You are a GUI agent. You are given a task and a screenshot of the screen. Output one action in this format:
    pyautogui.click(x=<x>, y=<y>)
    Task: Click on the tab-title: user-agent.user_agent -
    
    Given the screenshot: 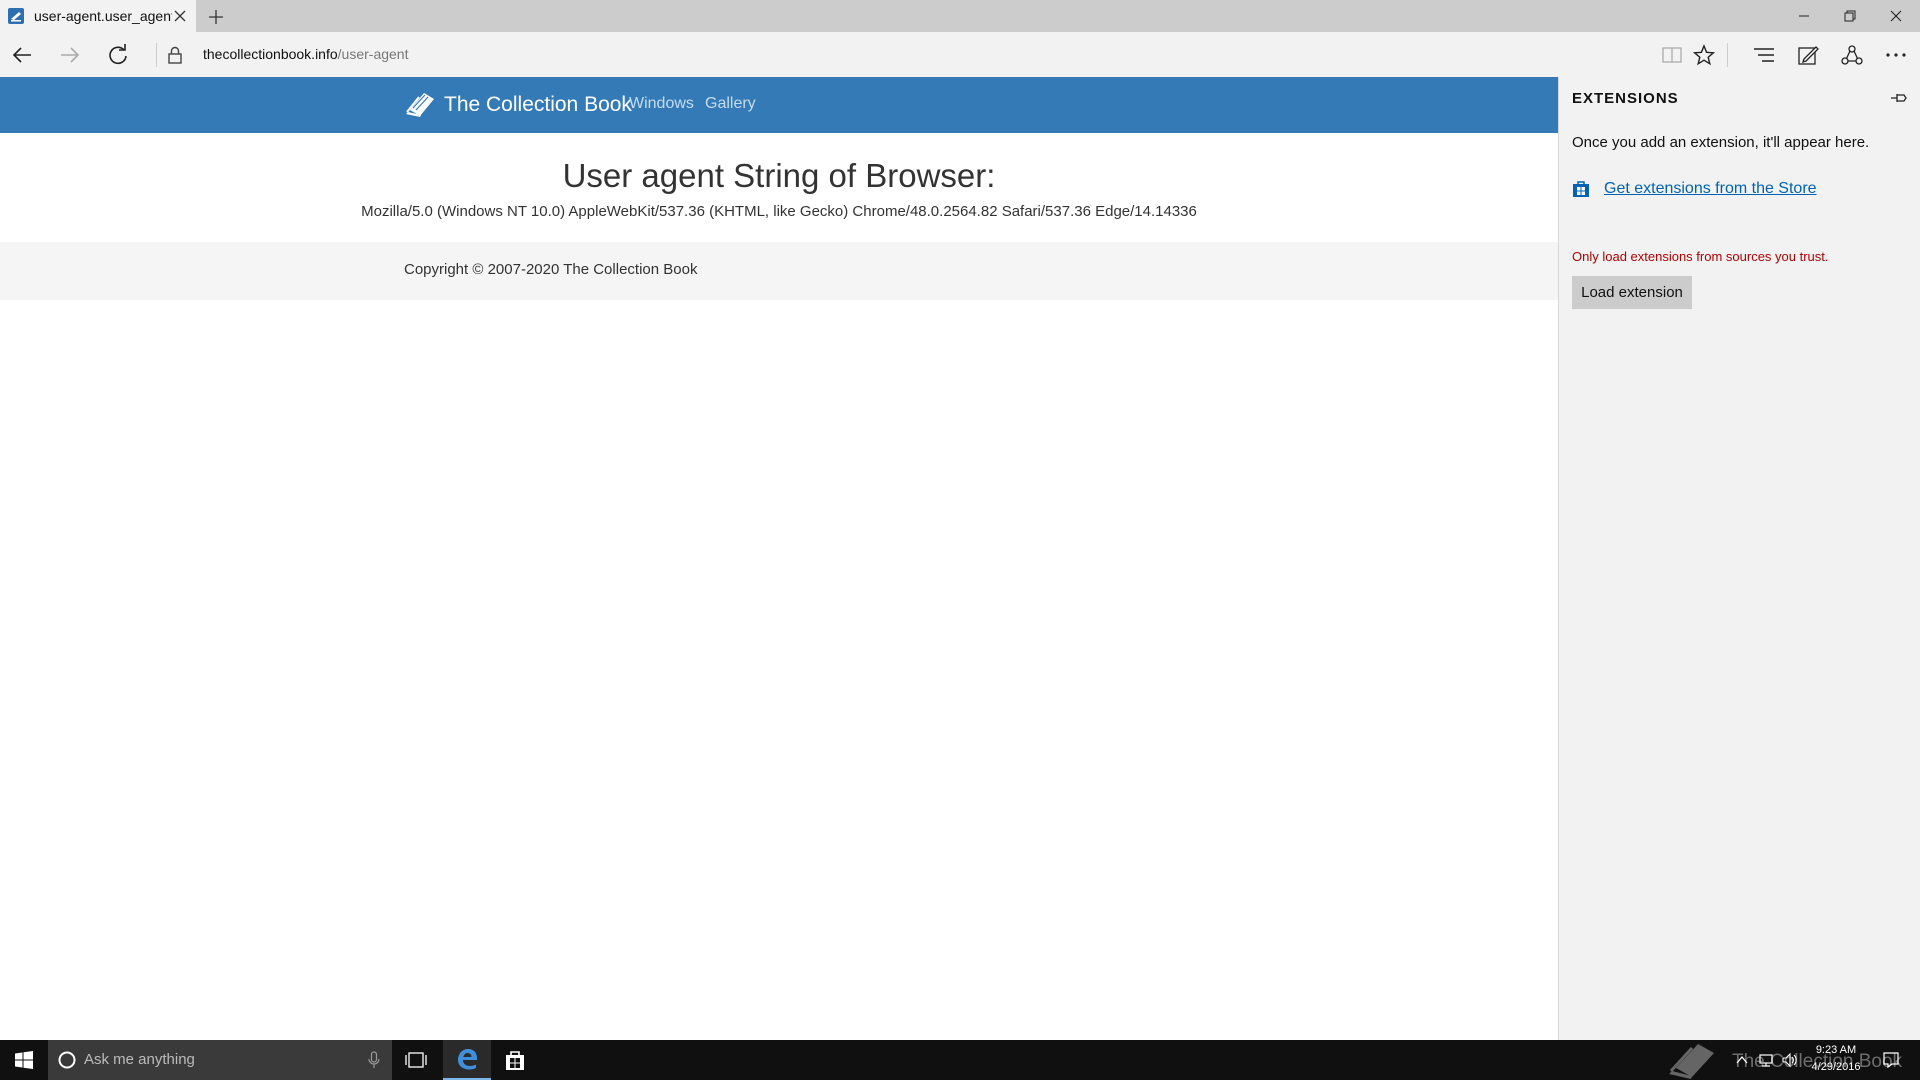 What is the action you would take?
    pyautogui.click(x=103, y=16)
    